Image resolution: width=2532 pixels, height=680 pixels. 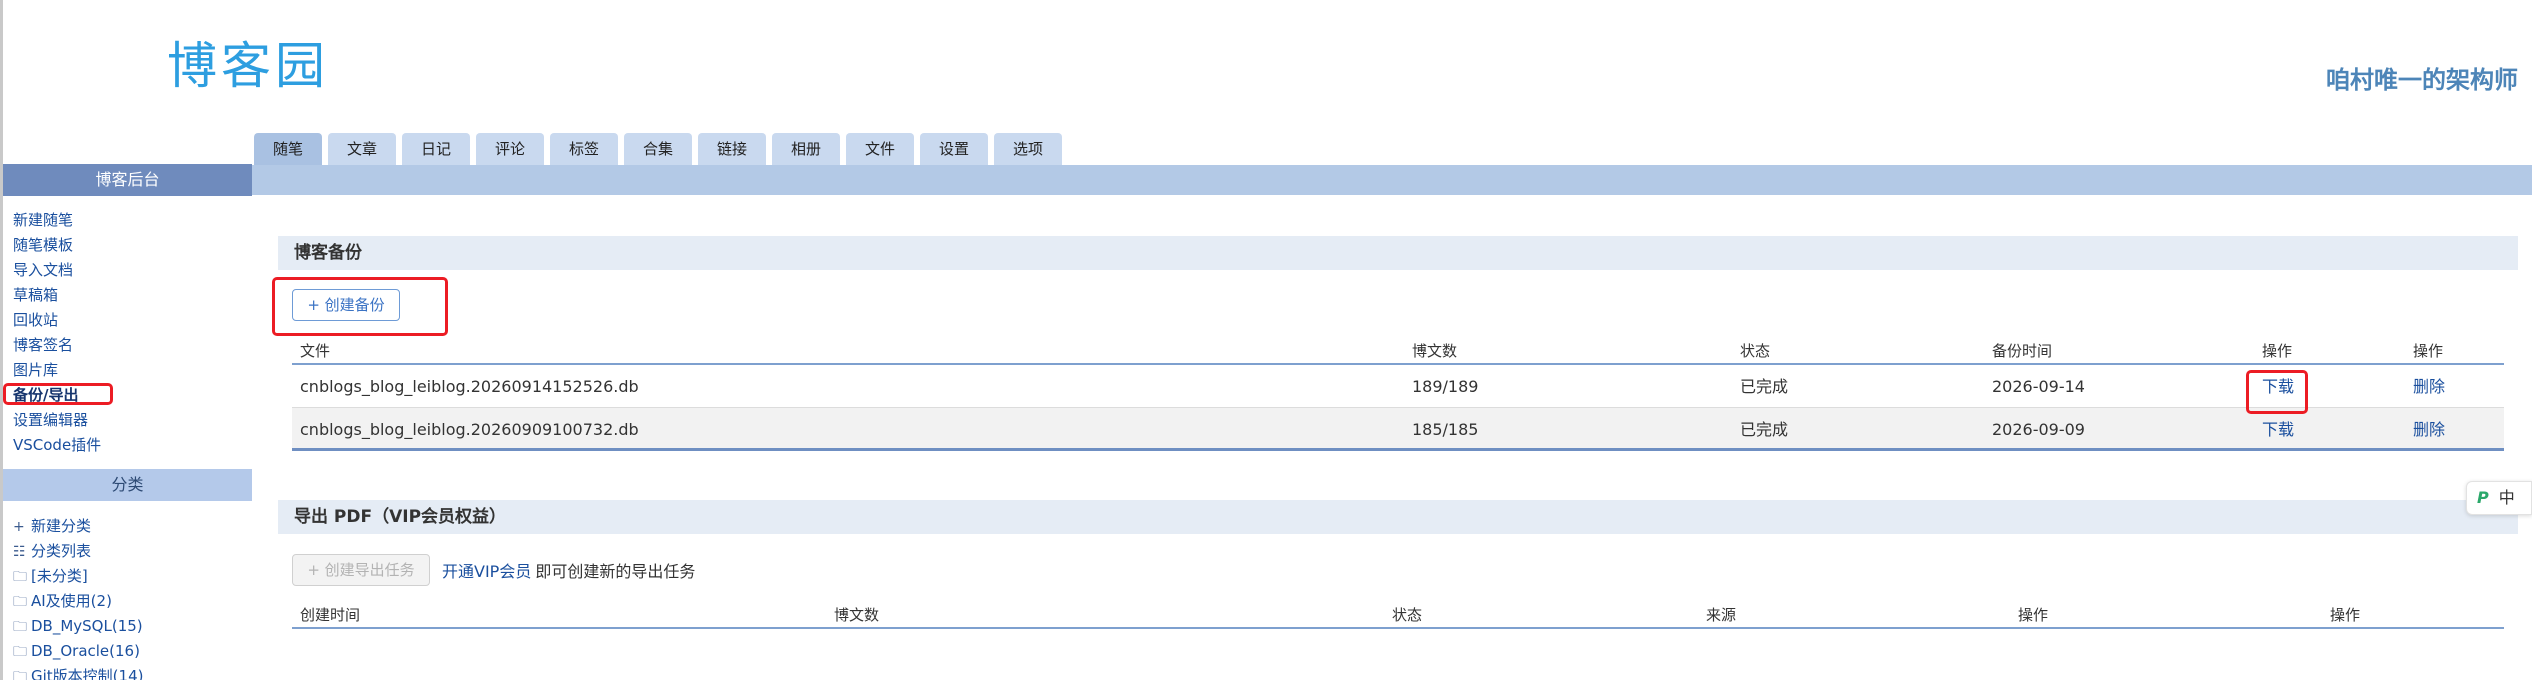 I want to click on backup-file-name: cnblogs_blog_leiblog.20260914152526.db, so click(x=469, y=386).